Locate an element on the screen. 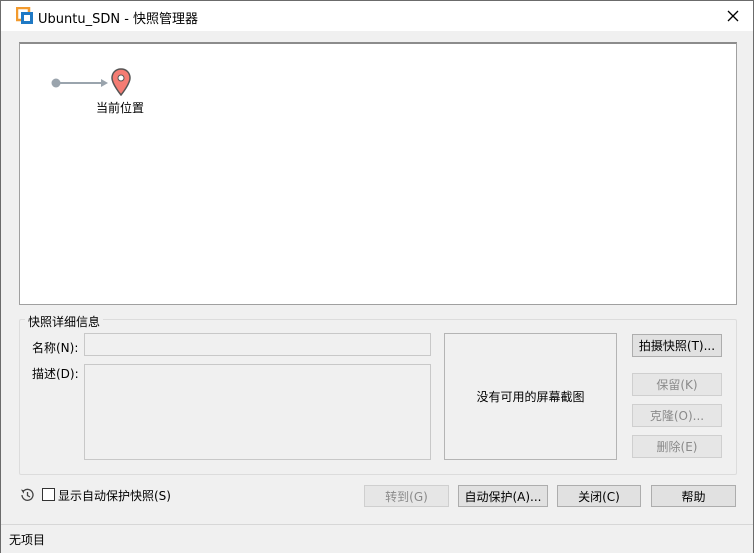  tree-connector-arrow-icon is located at coordinates (79, 83).